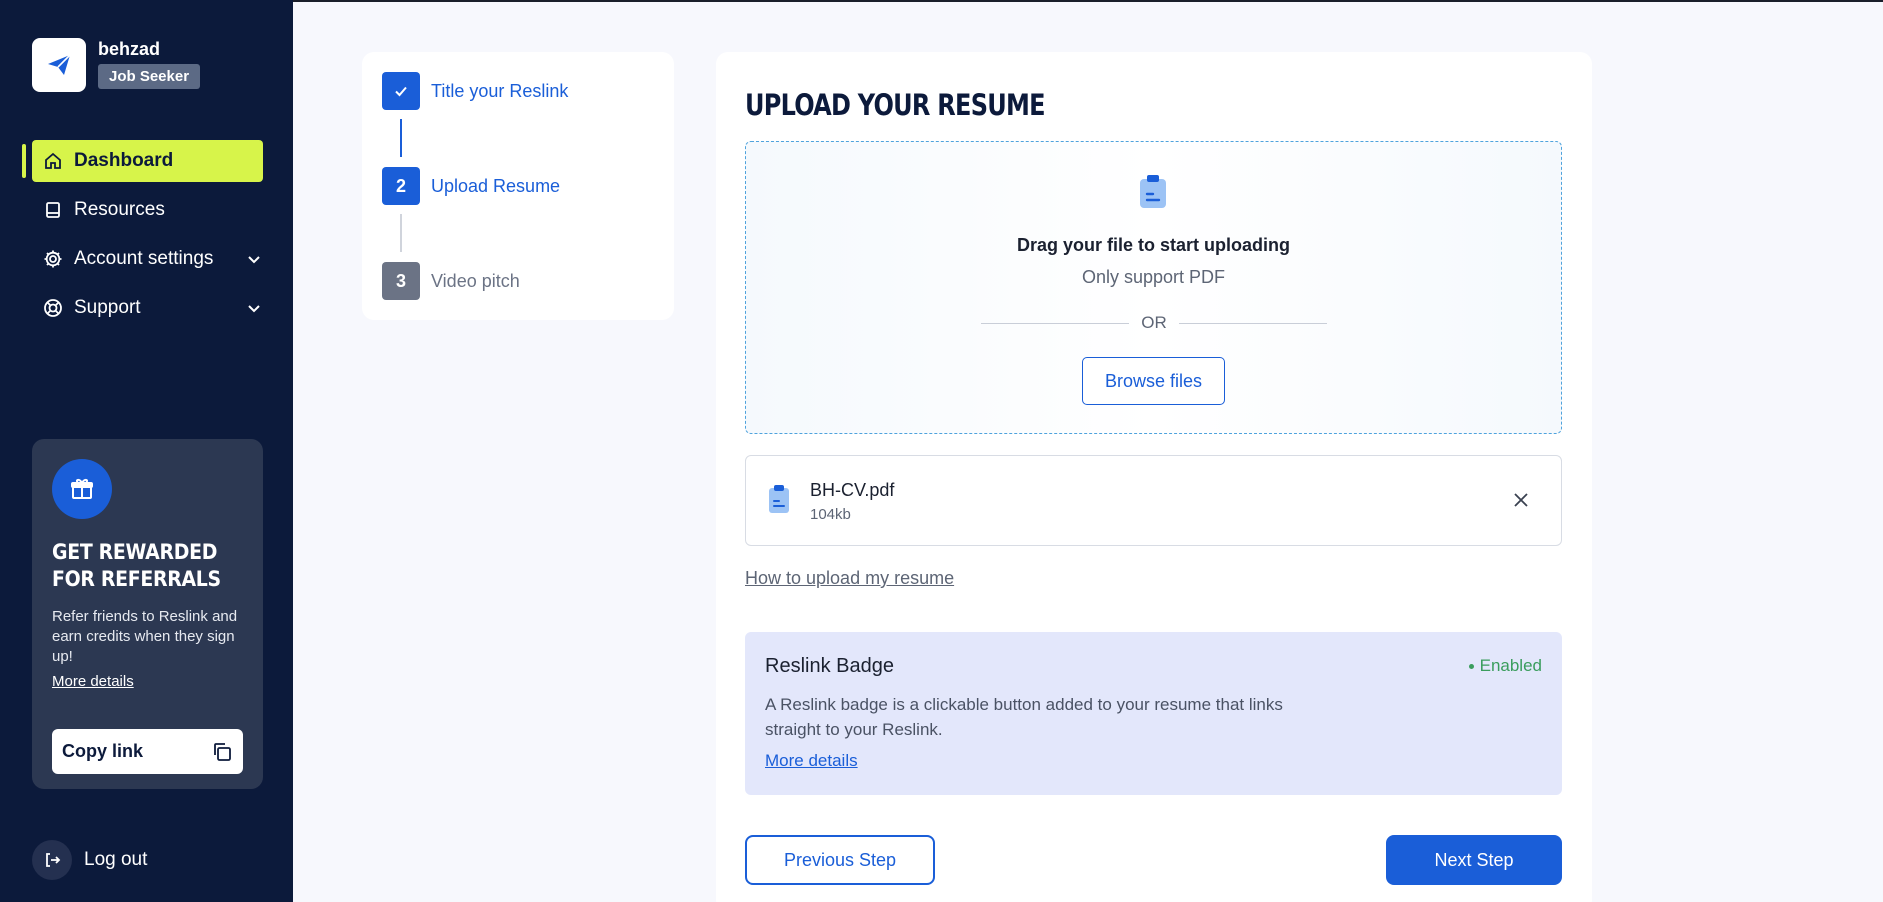 This screenshot has width=1883, height=902. Describe the element at coordinates (1474, 860) in the screenshot. I see `next-step-button: Next Step` at that location.